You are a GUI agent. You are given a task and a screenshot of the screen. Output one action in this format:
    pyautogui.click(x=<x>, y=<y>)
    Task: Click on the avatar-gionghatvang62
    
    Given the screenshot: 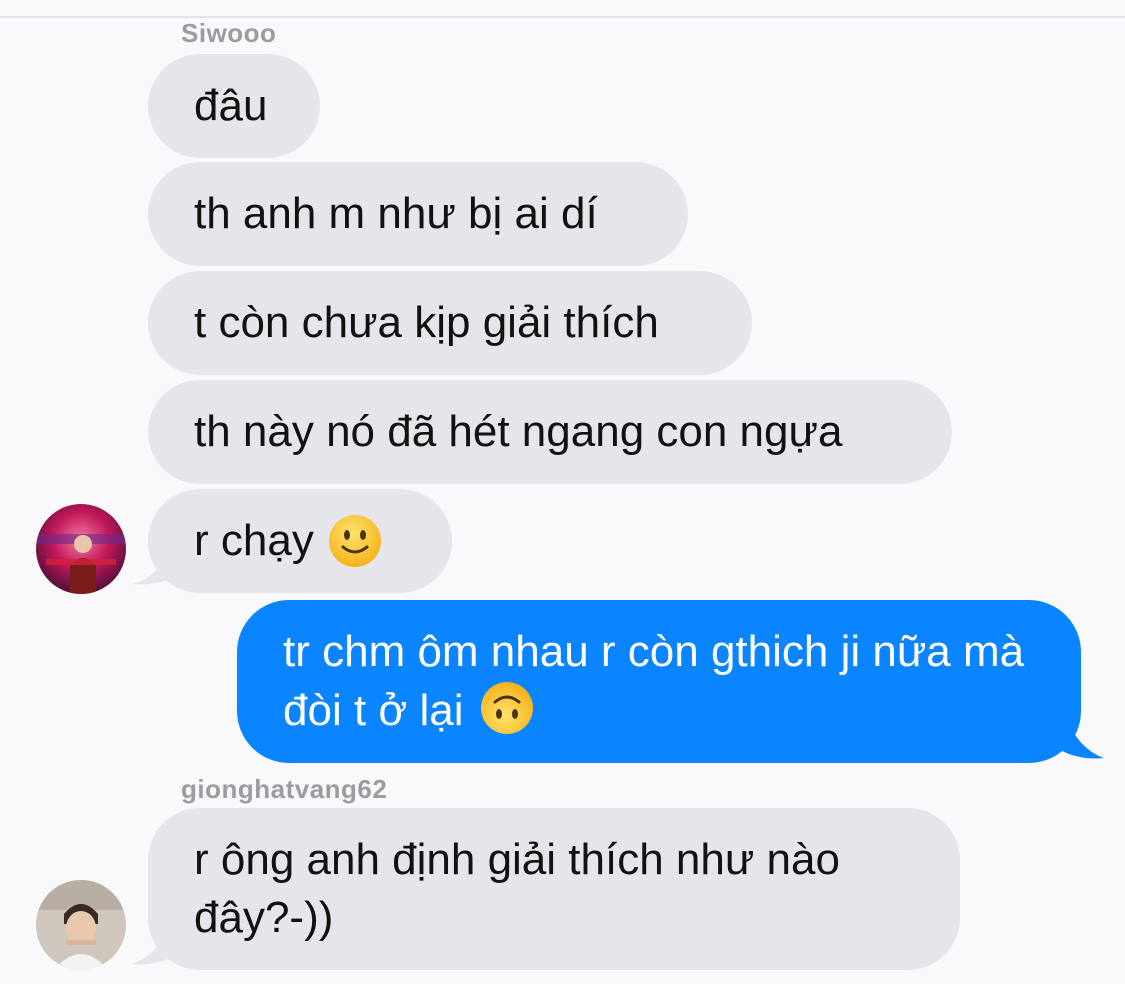 What is the action you would take?
    pyautogui.click(x=81, y=925)
    